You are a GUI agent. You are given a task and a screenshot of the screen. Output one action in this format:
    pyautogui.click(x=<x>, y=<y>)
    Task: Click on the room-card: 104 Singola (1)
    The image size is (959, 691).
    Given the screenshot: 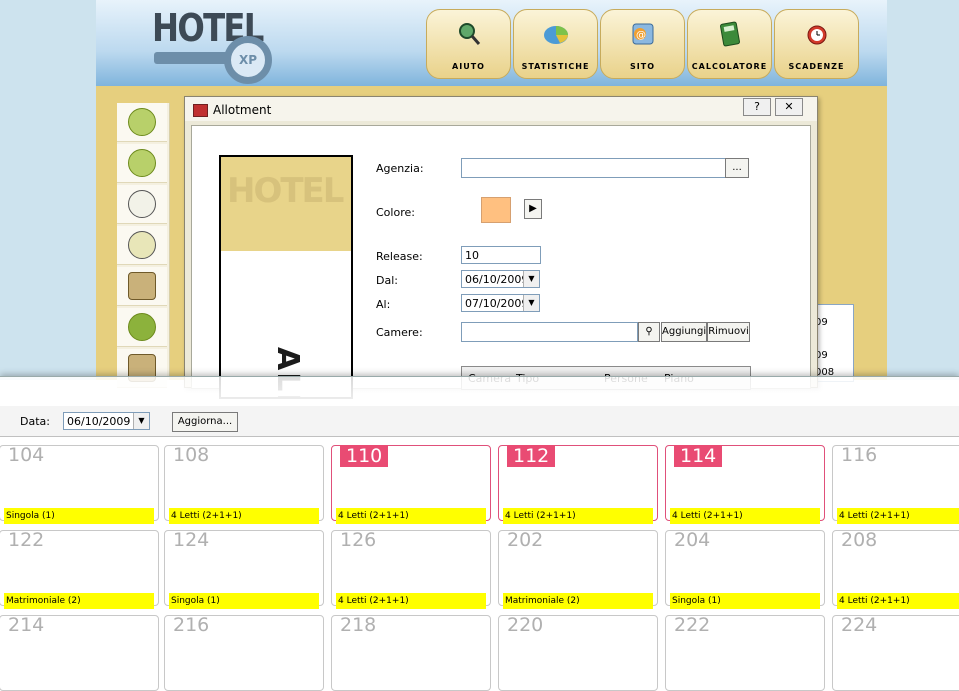 What is the action you would take?
    pyautogui.click(x=79, y=484)
    